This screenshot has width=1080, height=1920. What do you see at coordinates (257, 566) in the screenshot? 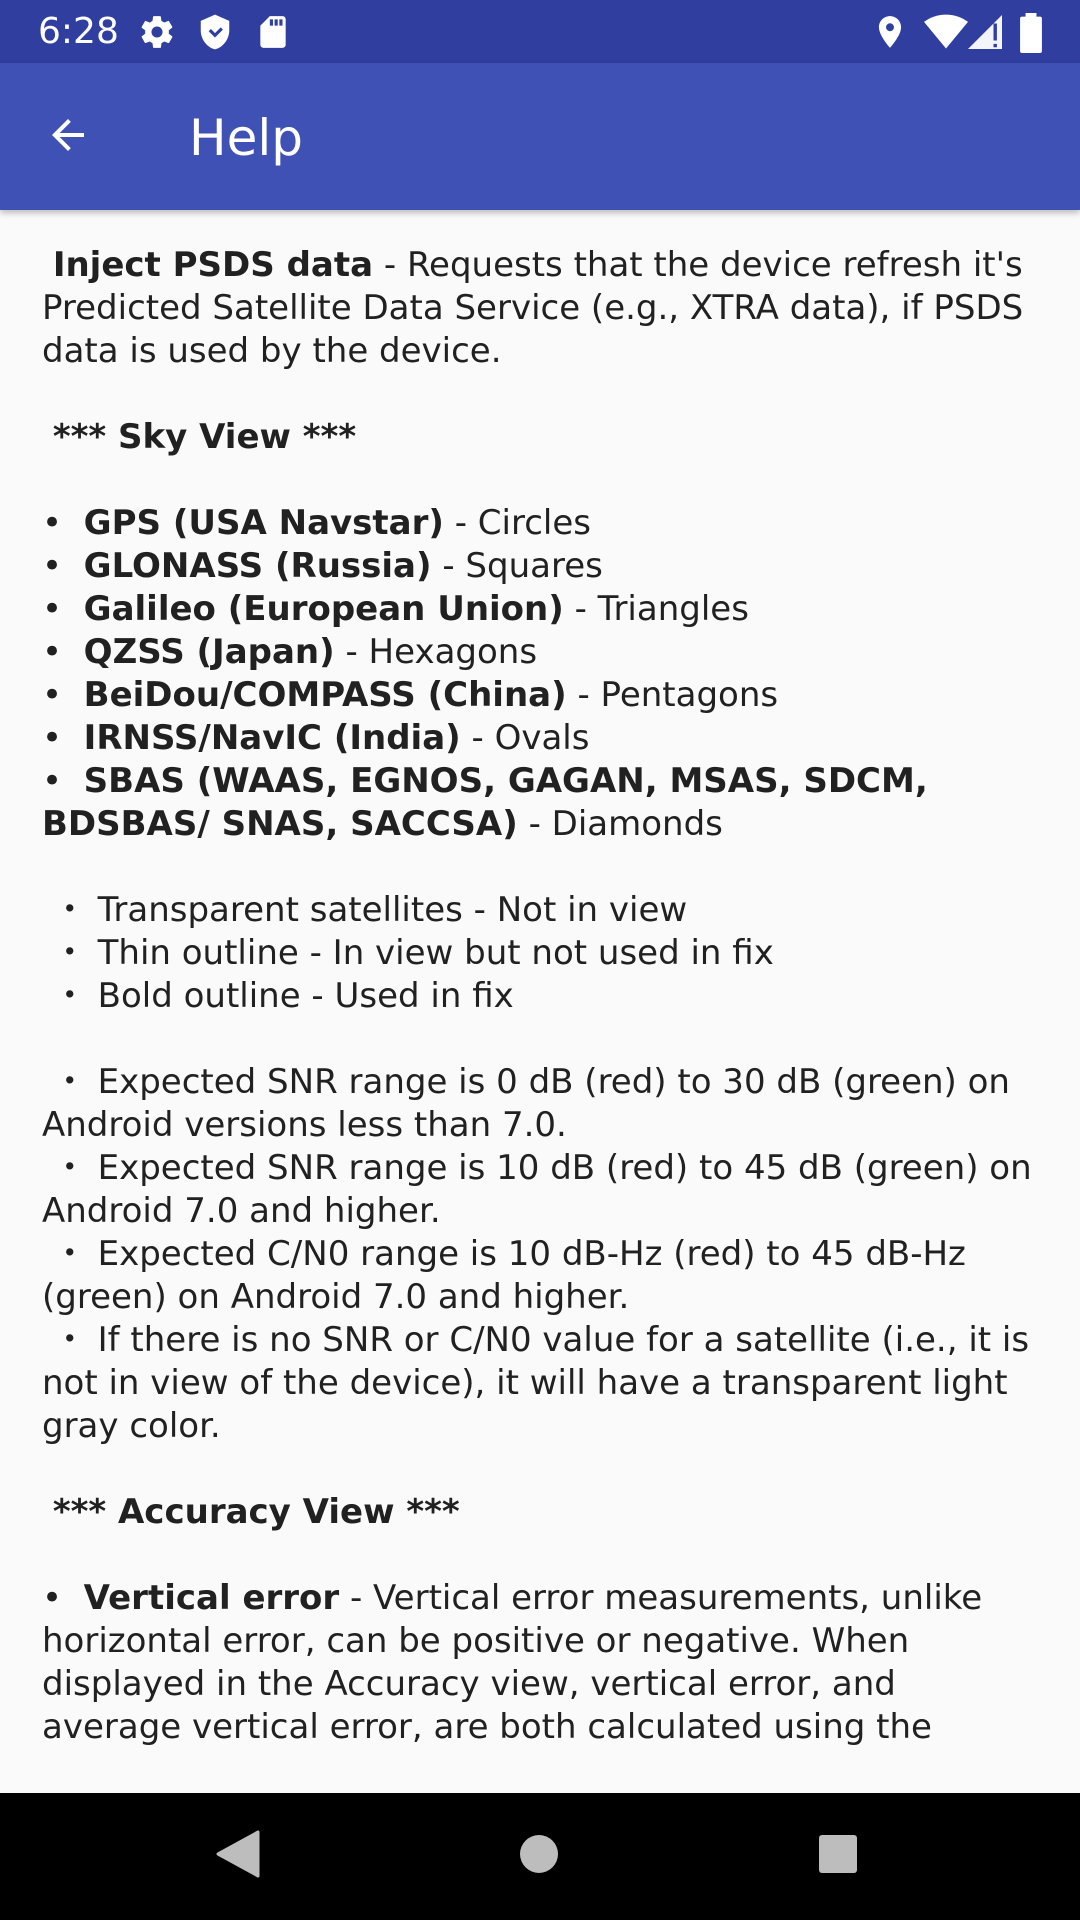
I see `constellation-name: GLONASS (Russia)` at bounding box center [257, 566].